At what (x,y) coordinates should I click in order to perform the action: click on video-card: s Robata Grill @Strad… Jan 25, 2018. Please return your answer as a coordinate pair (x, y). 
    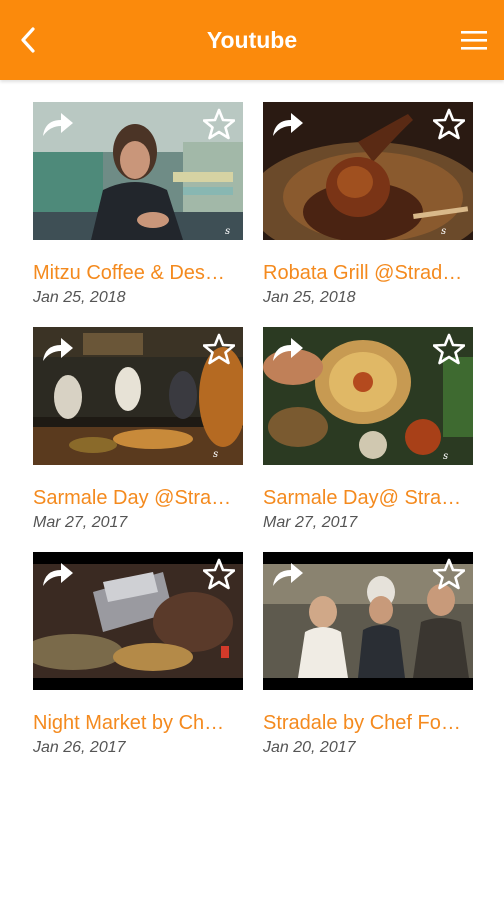
    Looking at the image, I should click on (368, 214).